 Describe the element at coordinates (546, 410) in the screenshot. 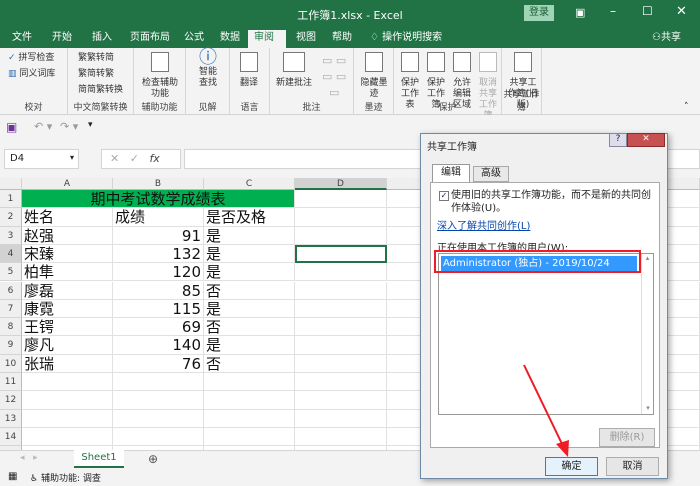

I see `annotation-arrow` at that location.